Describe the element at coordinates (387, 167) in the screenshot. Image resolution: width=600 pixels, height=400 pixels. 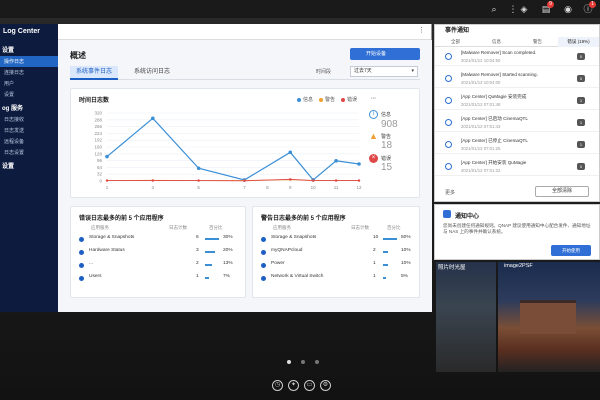
I see `stat-error-value: 15` at that location.